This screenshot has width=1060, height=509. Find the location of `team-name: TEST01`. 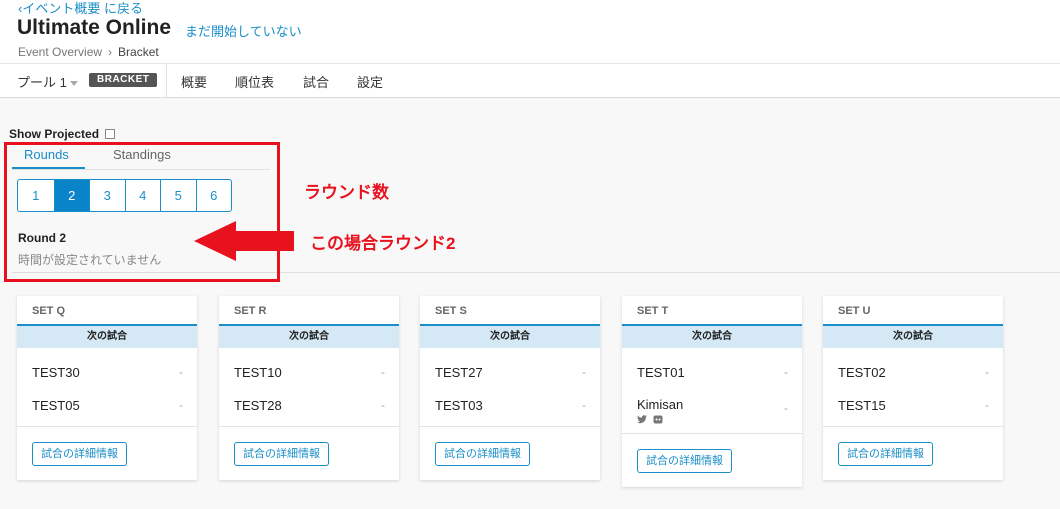

team-name: TEST01 is located at coordinates (661, 372).